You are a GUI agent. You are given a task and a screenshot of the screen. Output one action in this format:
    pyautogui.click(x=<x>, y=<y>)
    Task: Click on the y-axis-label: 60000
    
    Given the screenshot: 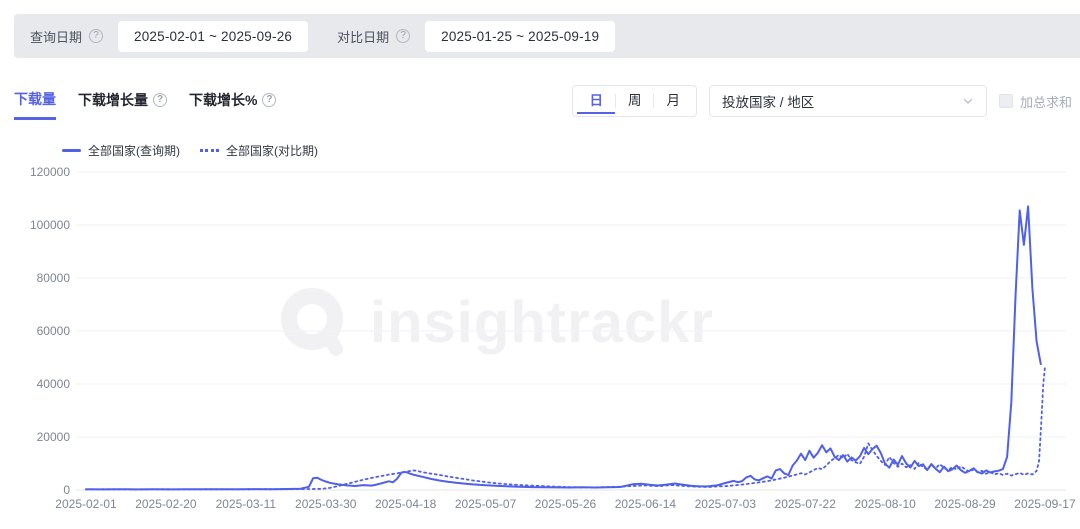 What is the action you would take?
    pyautogui.click(x=54, y=331)
    